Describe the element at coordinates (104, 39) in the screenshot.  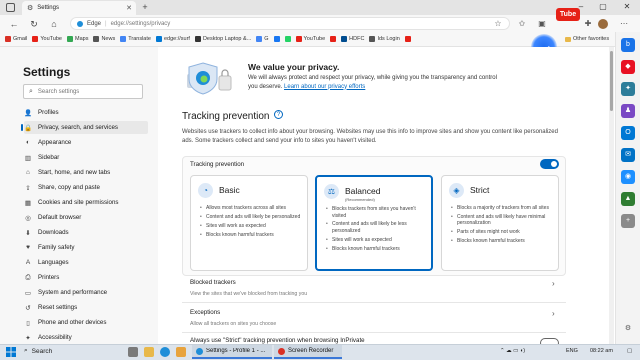
I see `favorite-item: News` at that location.